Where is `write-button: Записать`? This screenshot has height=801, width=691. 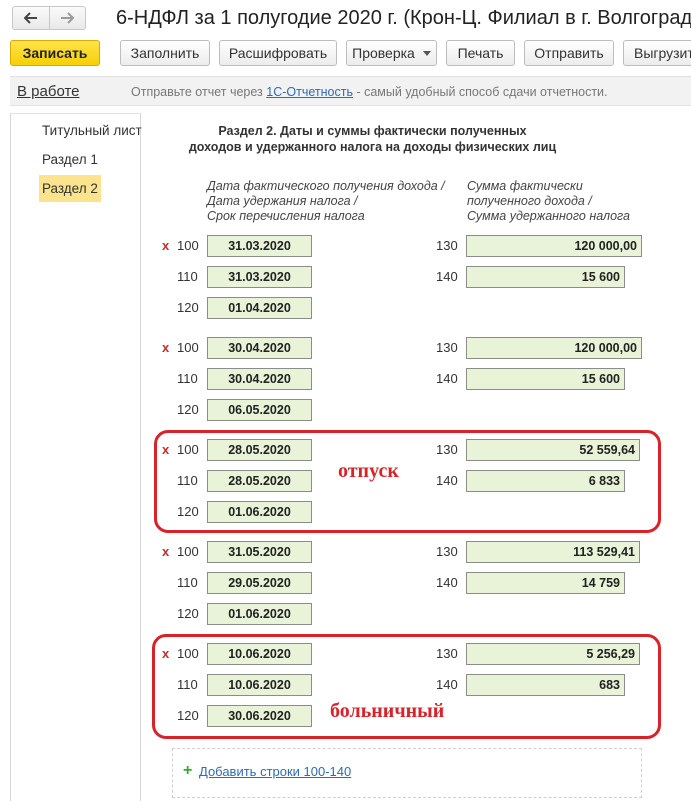
write-button: Записать is located at coordinates (55, 53).